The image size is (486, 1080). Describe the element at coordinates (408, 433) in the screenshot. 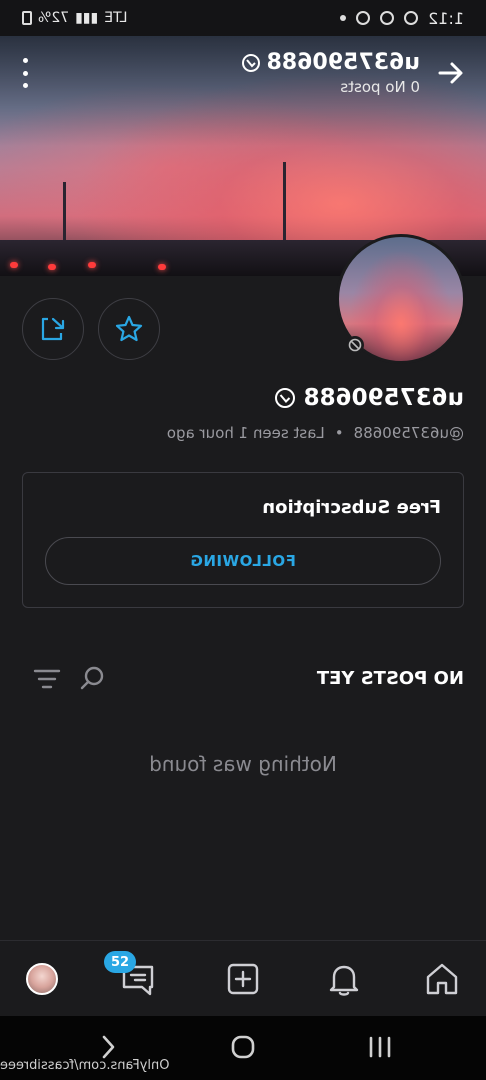

I see `profile-handle: @u637590688` at that location.